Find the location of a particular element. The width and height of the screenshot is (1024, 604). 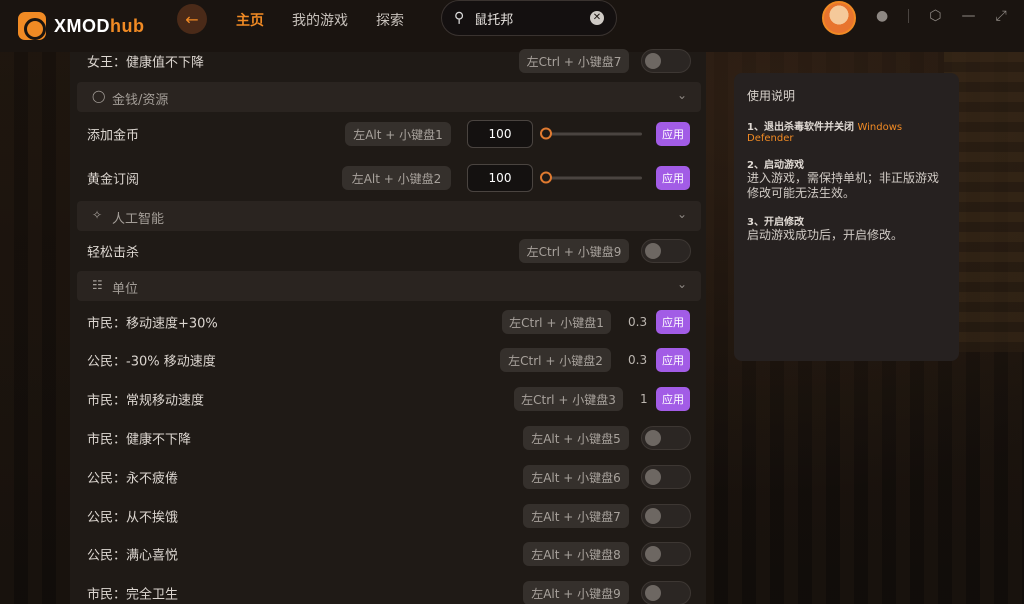

section-money: ◯ 金钱/资源 ⌄ is located at coordinates (389, 97).